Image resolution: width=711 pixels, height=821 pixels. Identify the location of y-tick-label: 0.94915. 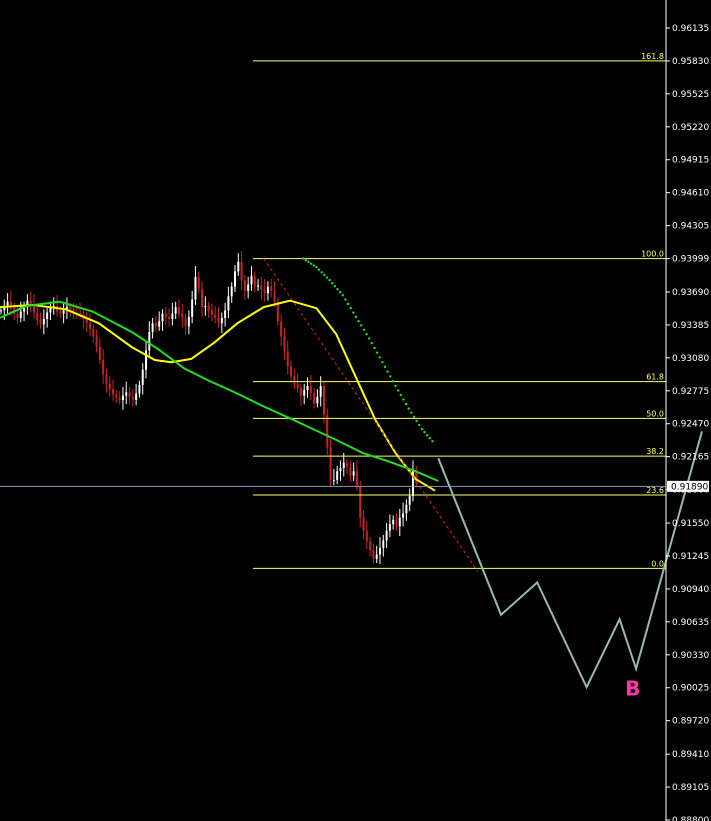
(690, 161).